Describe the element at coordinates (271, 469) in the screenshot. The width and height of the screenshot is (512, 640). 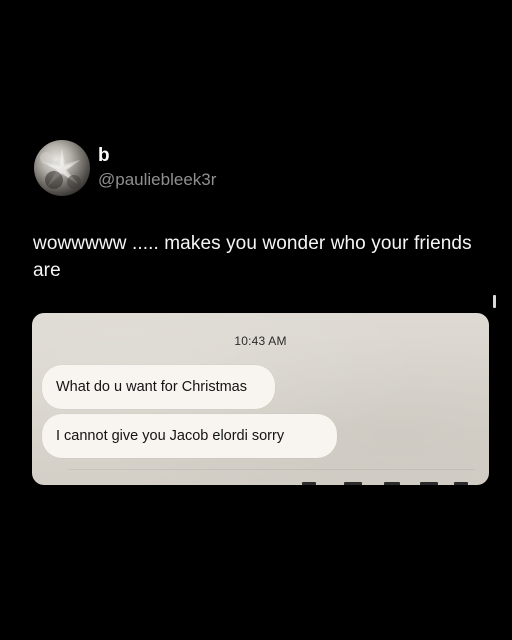
I see `divider` at that location.